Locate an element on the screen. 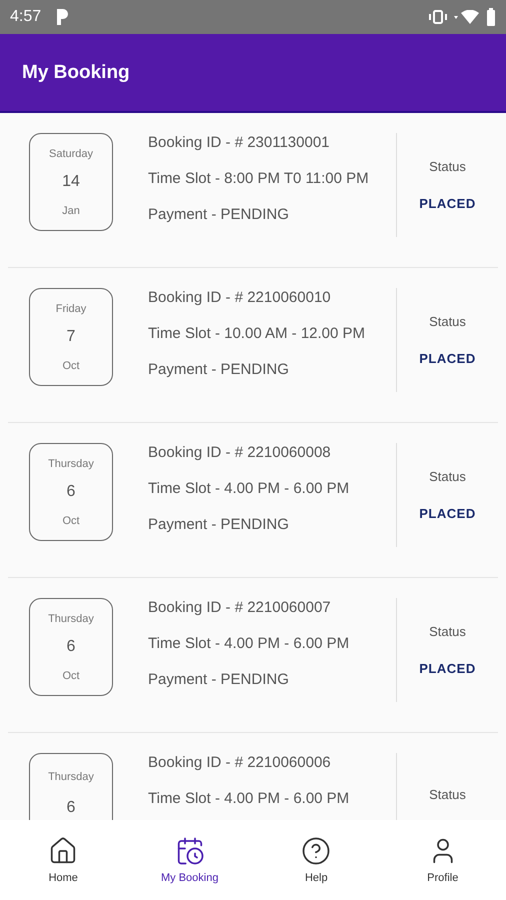  vibrate-icon is located at coordinates (438, 17).